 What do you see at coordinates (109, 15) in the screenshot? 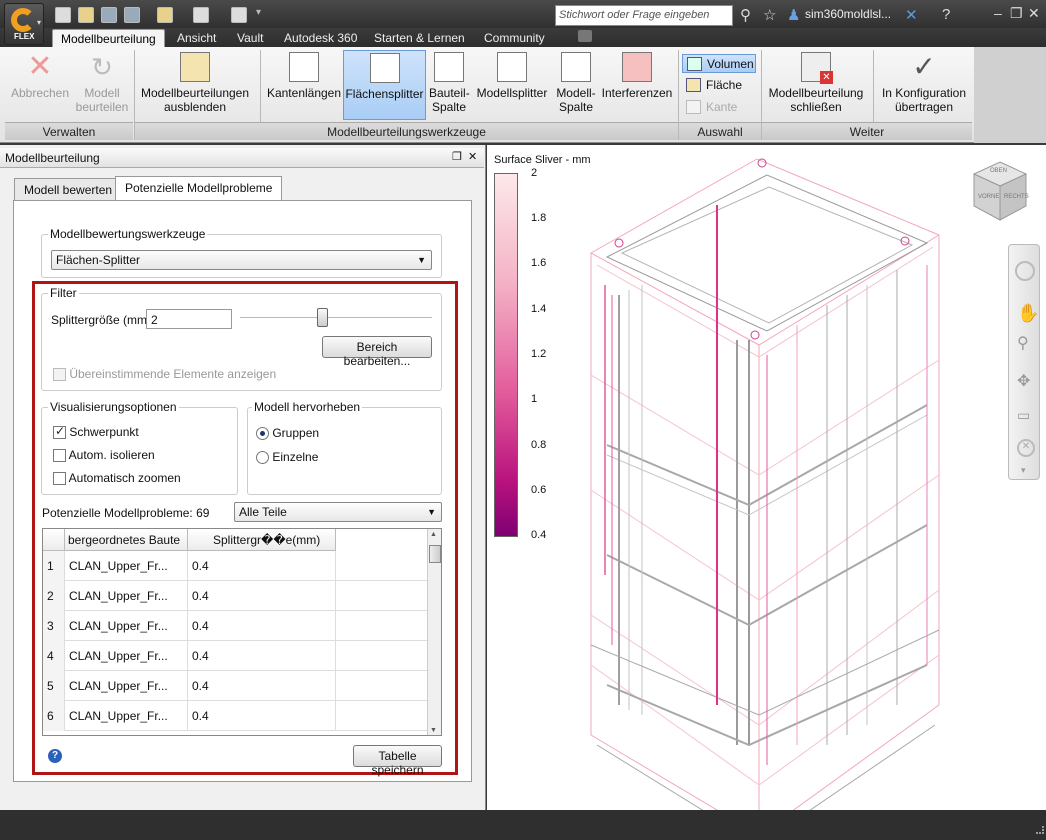
I see `save-icon` at bounding box center [109, 15].